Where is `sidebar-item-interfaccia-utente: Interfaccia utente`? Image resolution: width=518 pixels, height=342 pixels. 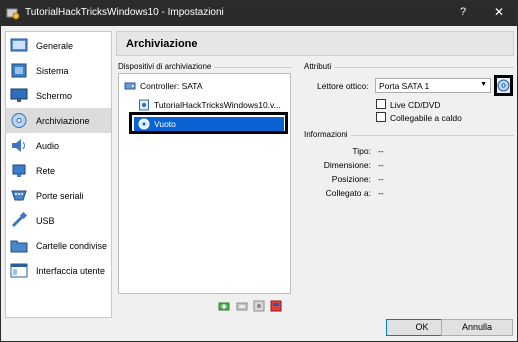 sidebar-item-interfaccia-utente: Interfaccia utente is located at coordinates (58, 270).